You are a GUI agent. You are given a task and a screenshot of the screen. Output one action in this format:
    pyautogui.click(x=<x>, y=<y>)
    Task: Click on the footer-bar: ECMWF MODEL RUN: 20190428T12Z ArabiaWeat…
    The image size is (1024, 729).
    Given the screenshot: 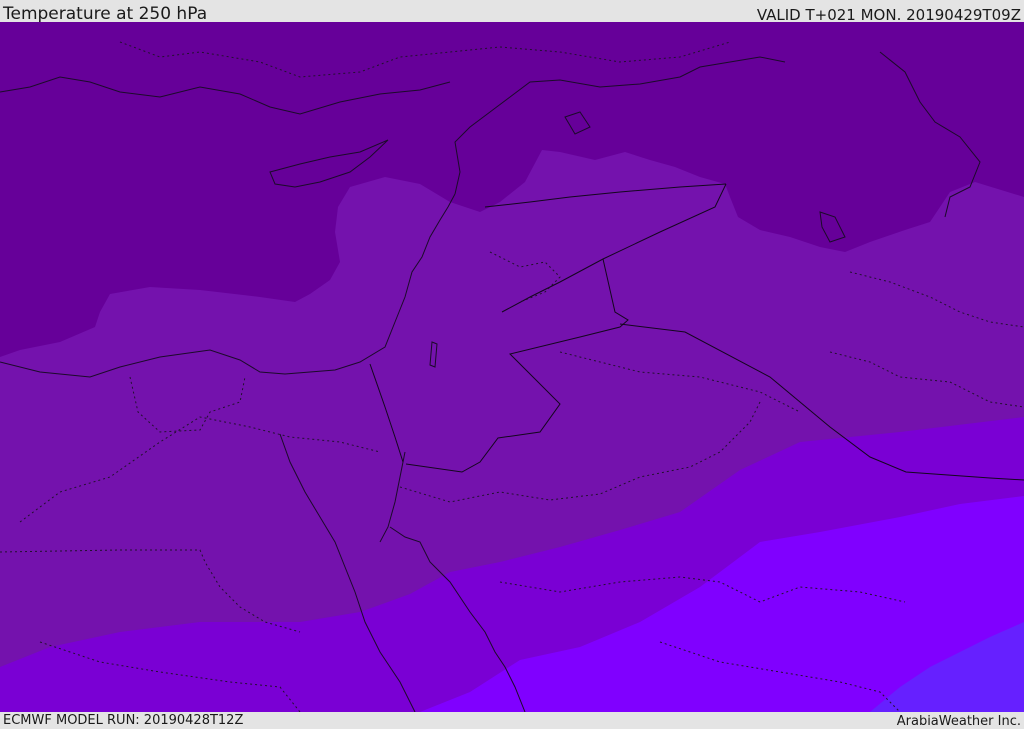 What is the action you would take?
    pyautogui.click(x=512, y=720)
    